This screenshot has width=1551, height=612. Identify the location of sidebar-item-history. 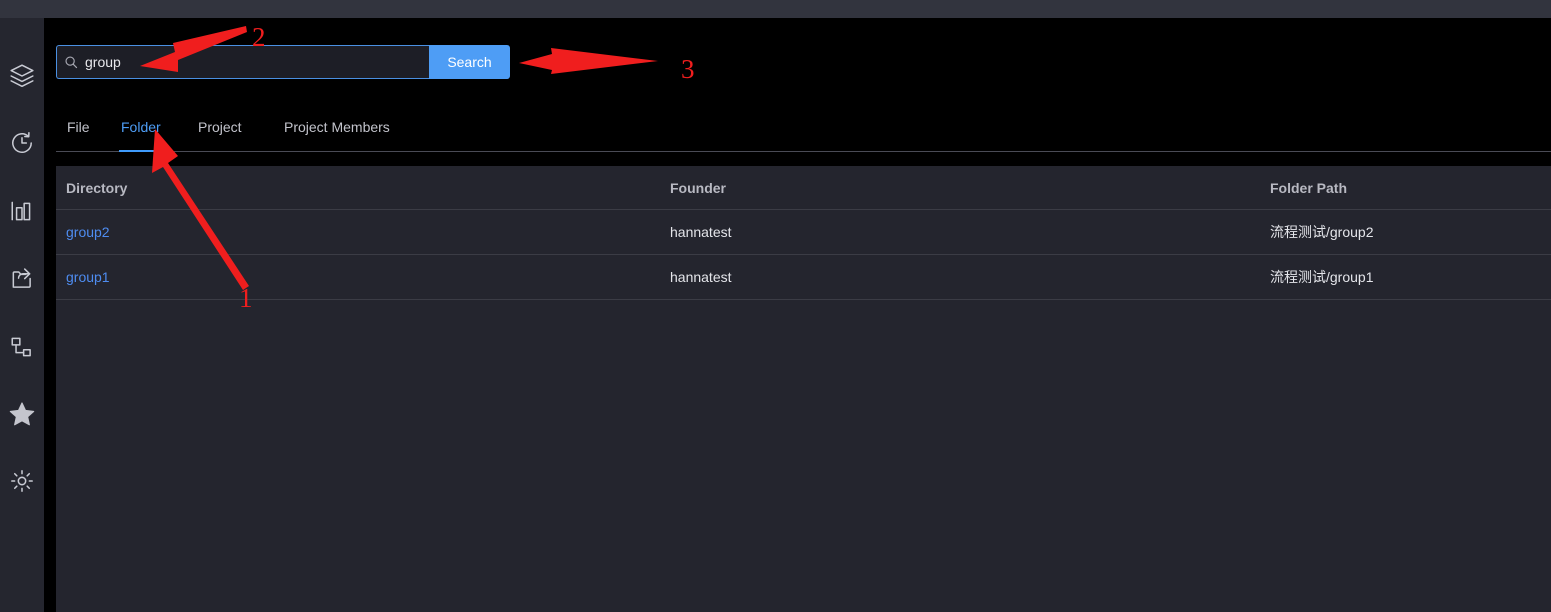
(22, 143).